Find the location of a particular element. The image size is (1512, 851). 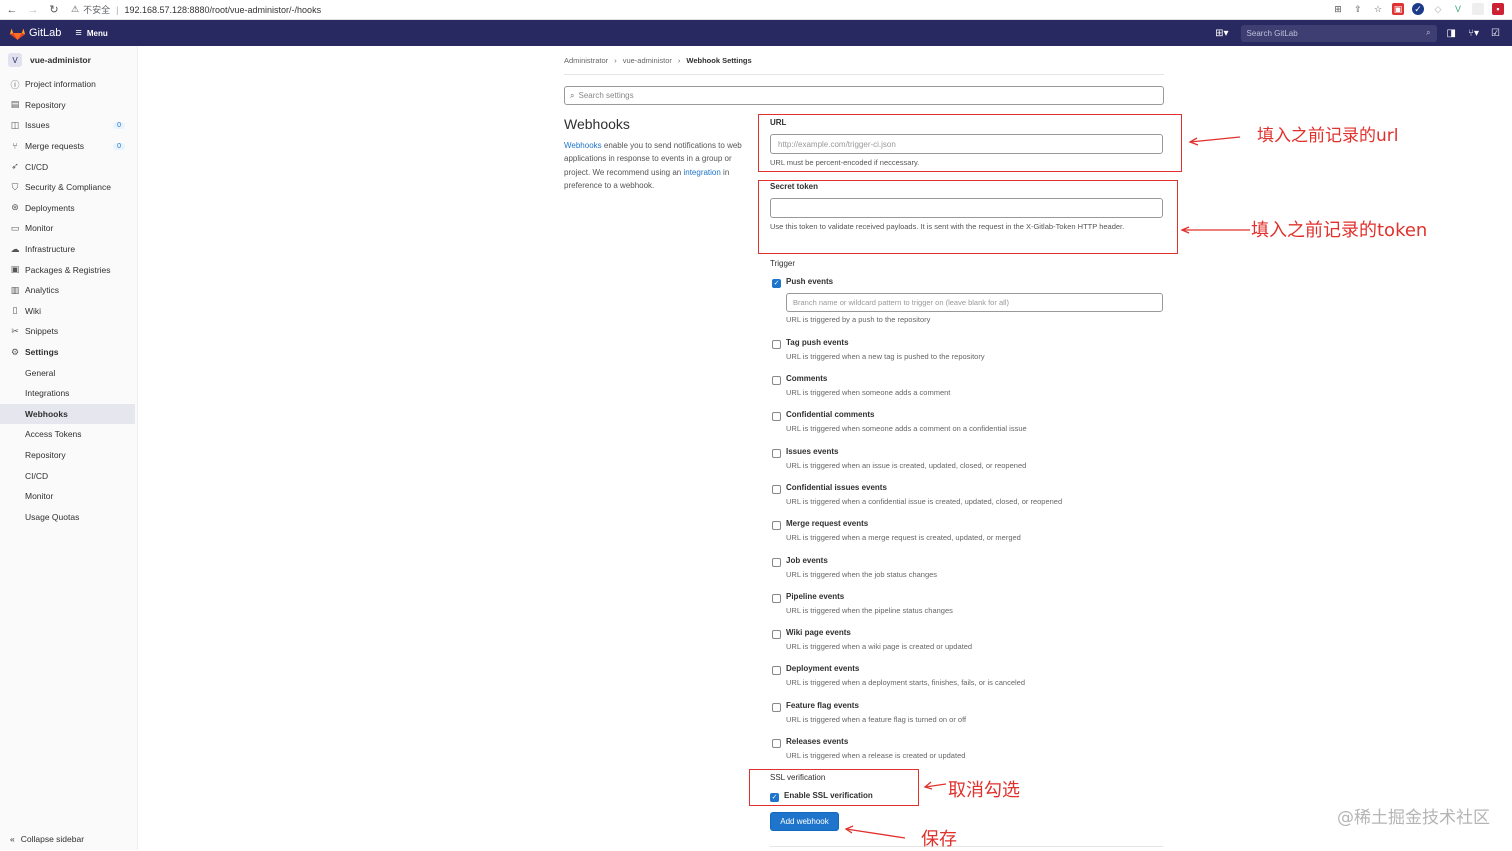

save-annotation: 保存 is located at coordinates (939, 838).